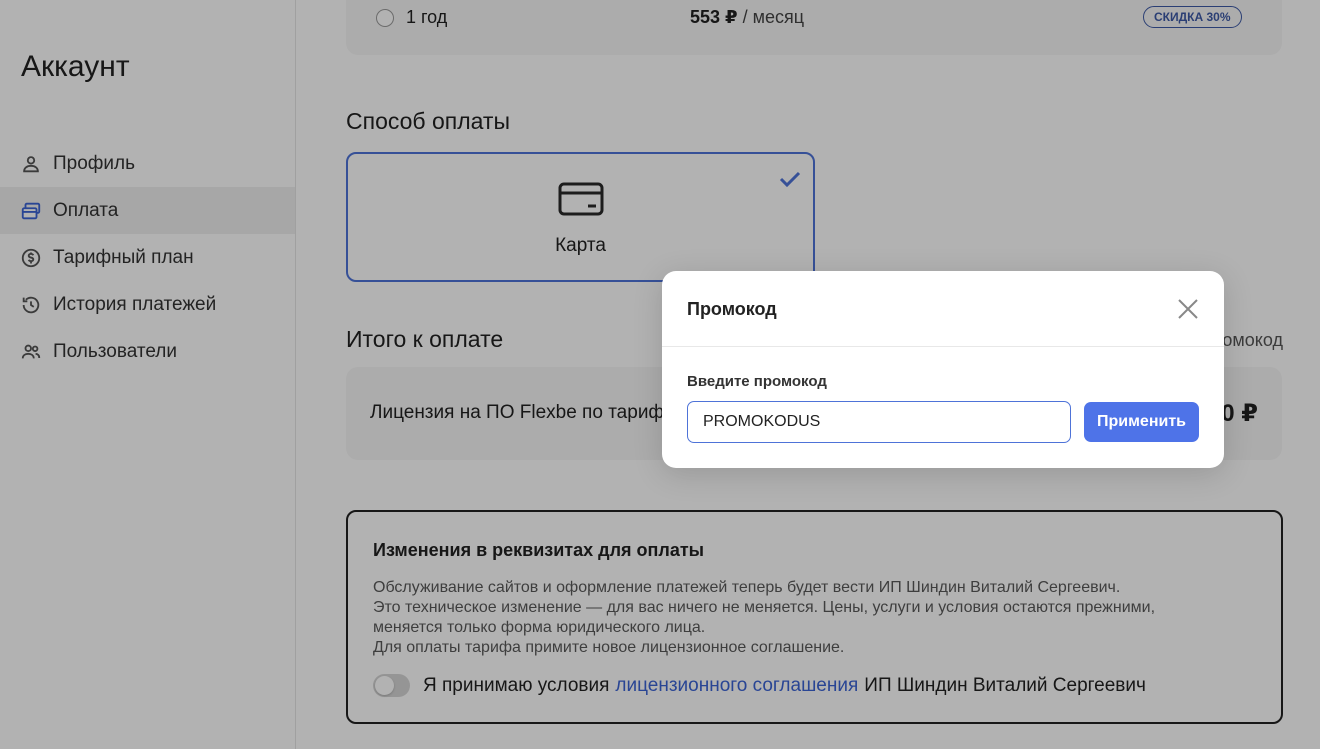  What do you see at coordinates (943, 309) in the screenshot?
I see `modal-header: Промокод` at bounding box center [943, 309].